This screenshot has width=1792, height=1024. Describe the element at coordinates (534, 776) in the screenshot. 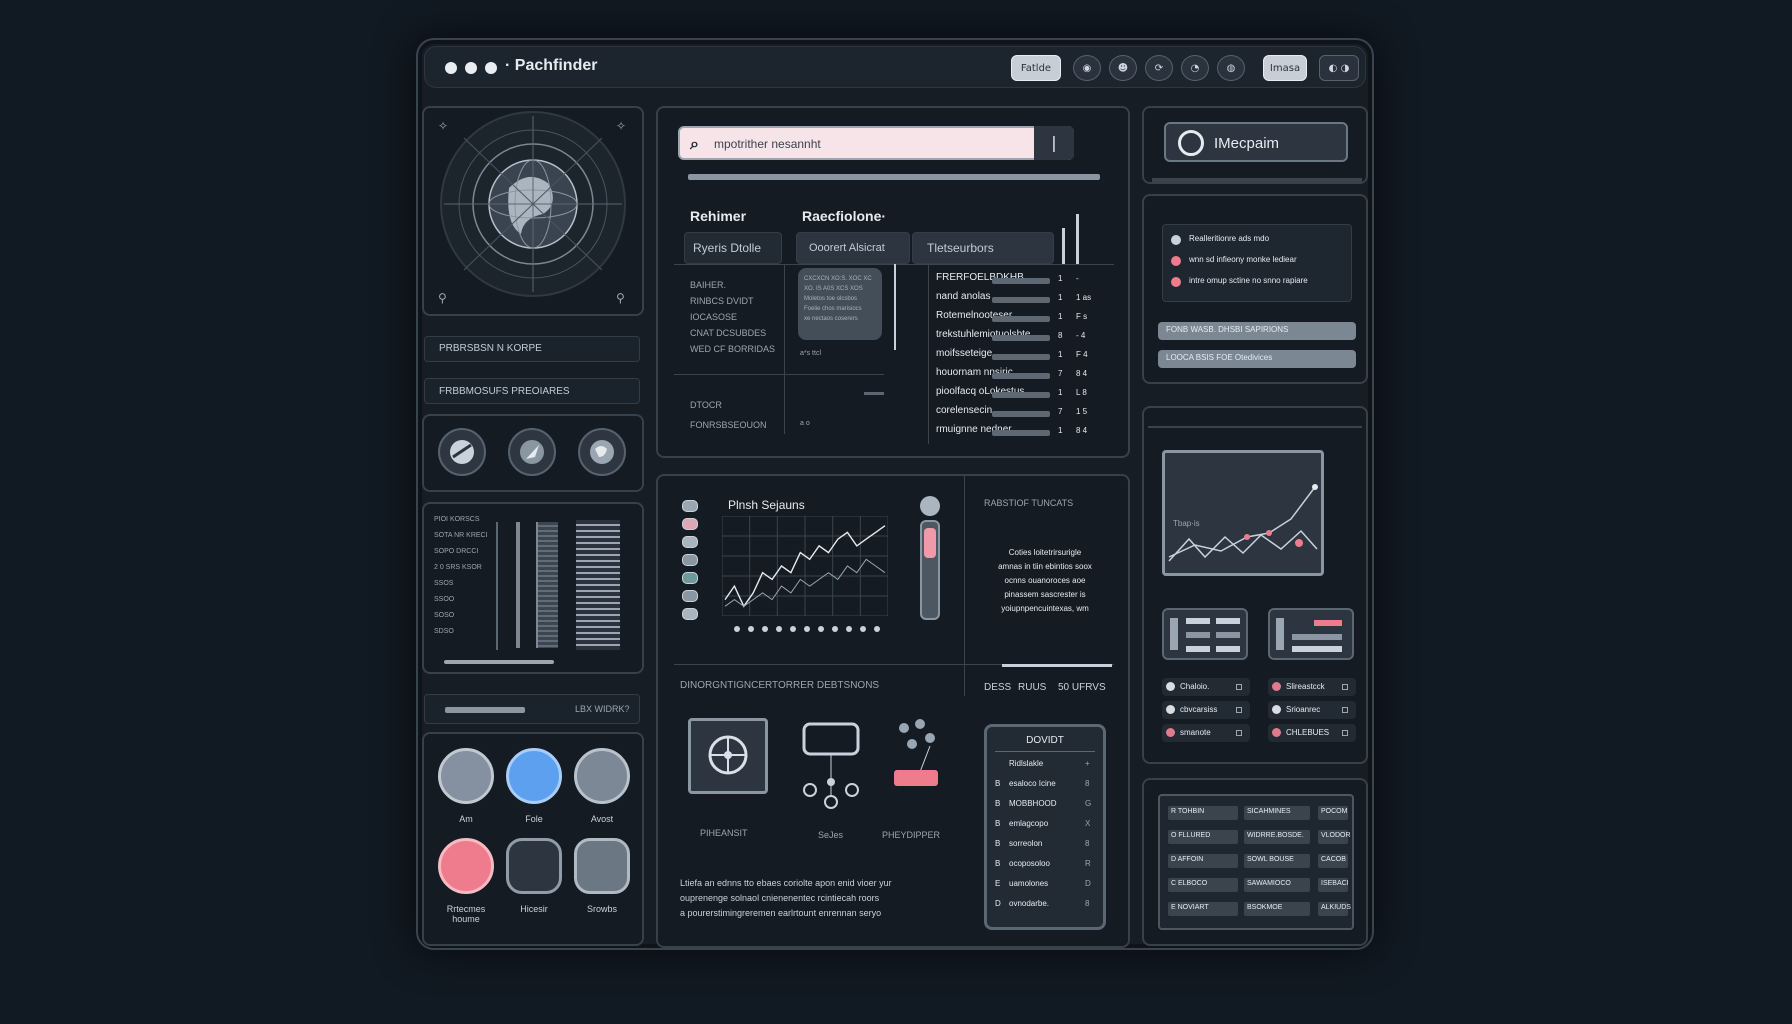

I see `app-icon-drop` at that location.